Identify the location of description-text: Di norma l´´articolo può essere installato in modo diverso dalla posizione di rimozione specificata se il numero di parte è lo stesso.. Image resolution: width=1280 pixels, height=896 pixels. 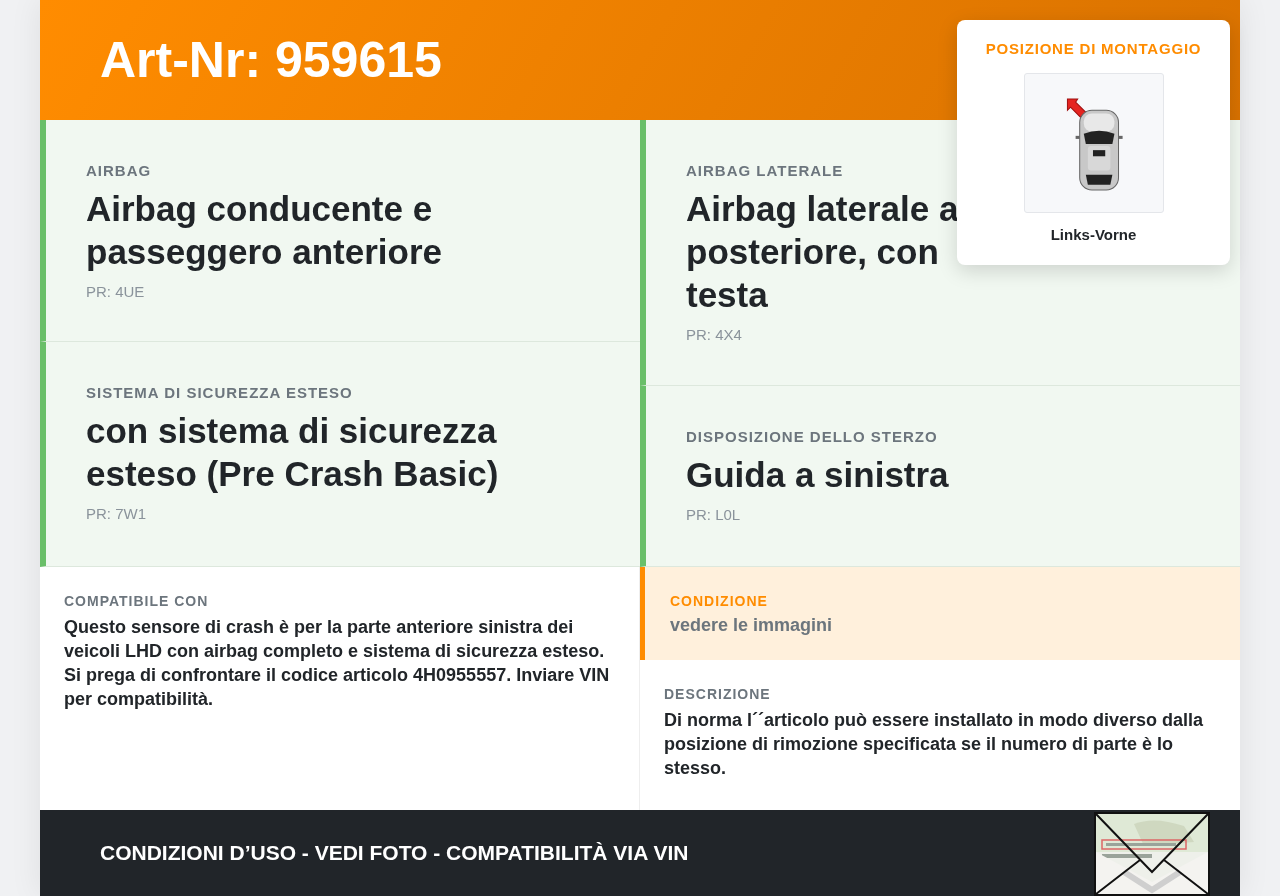
(934, 744).